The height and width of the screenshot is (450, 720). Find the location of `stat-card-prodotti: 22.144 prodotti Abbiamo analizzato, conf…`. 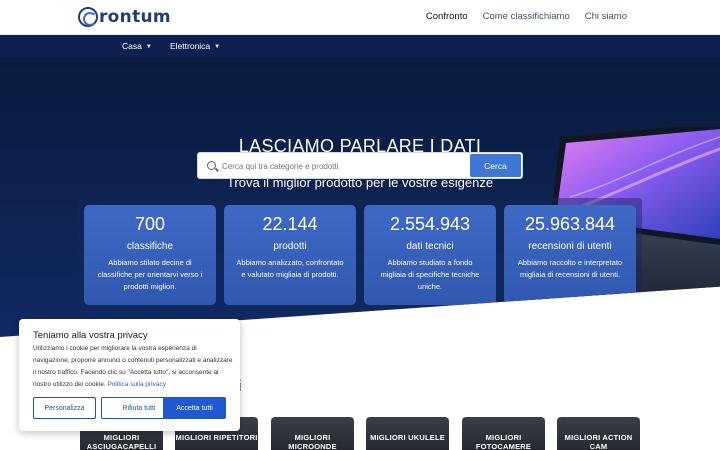

stat-card-prodotti: 22.144 prodotti Abbiamo analizzato, conf… is located at coordinates (290, 255).